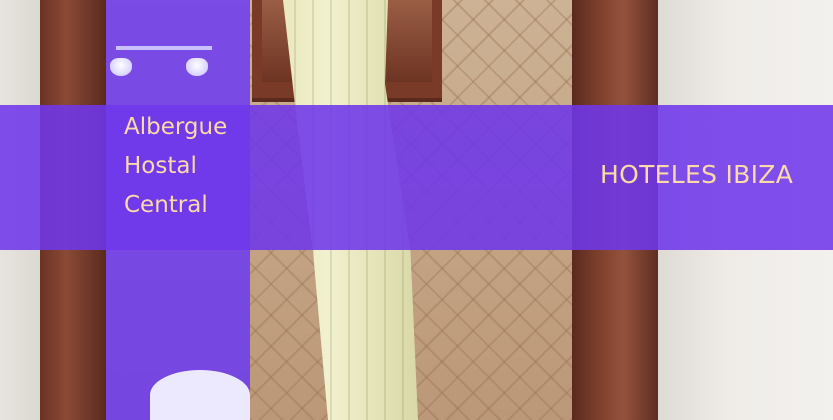 The height and width of the screenshot is (420, 833). I want to click on hotel-name-line: Central, so click(166, 205).